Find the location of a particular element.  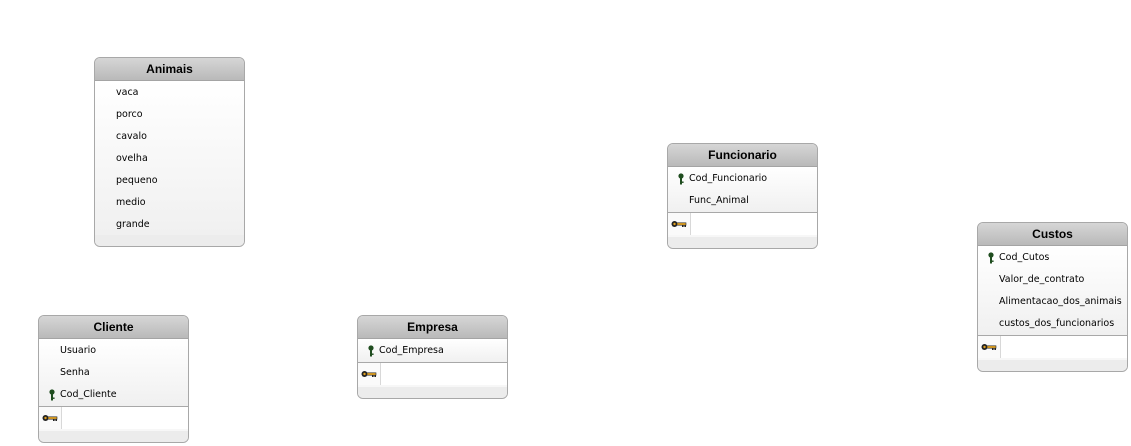

entity-title: Empresa is located at coordinates (432, 327).